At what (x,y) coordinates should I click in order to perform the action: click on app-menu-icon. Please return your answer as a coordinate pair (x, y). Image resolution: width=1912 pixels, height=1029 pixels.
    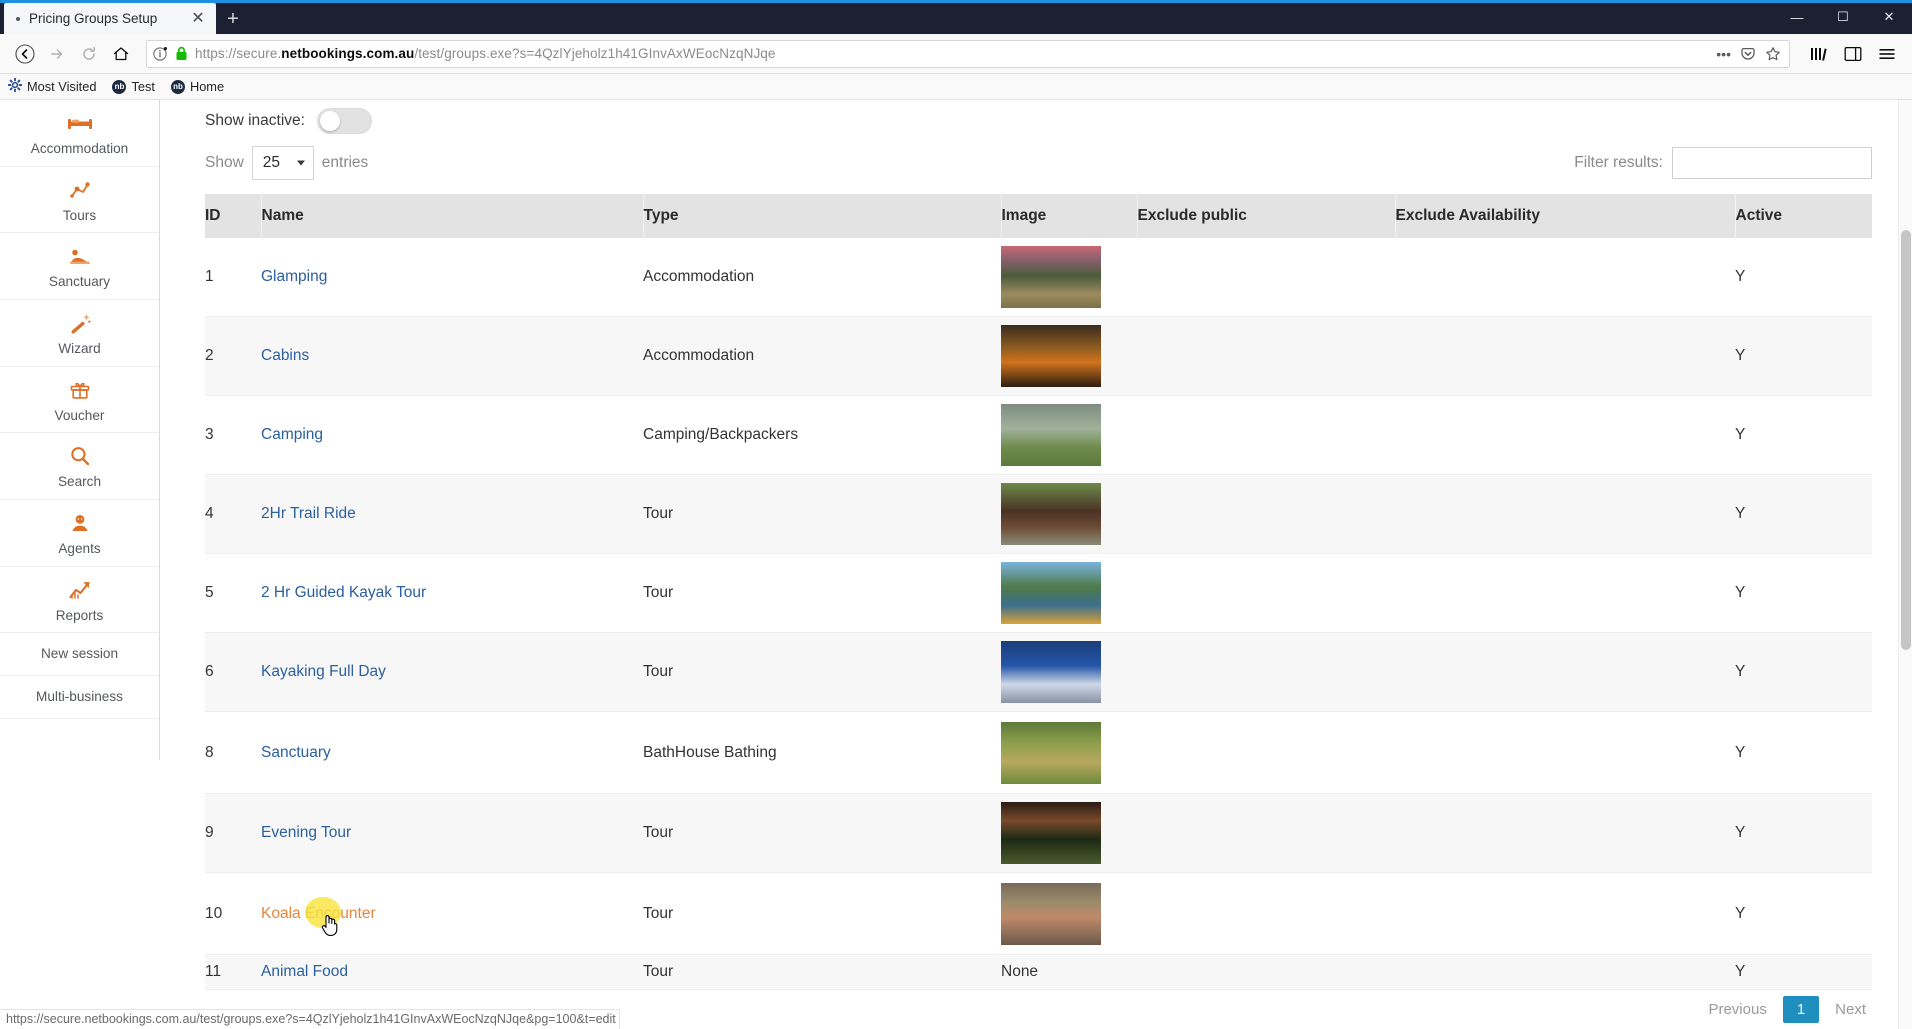
    Looking at the image, I should click on (1887, 54).